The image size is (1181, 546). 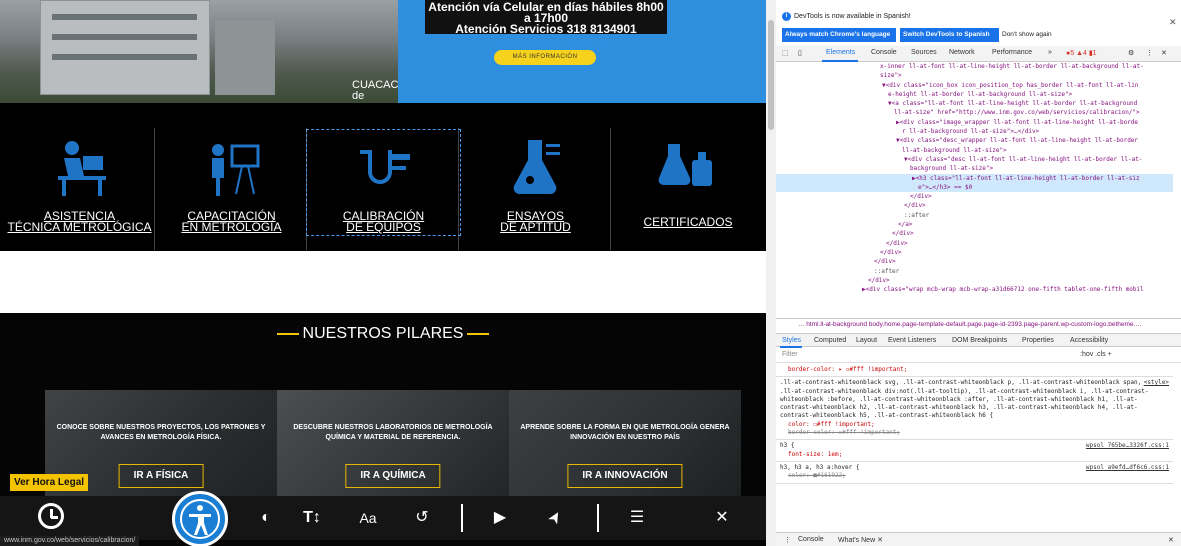 What do you see at coordinates (545, 57) in the screenshot?
I see `more-info-button: MÁS INFORMACIÓN` at bounding box center [545, 57].